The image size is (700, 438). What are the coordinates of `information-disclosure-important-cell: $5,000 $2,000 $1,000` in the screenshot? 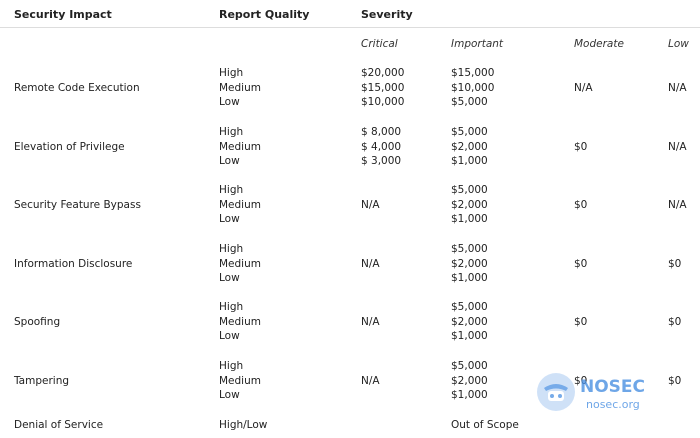 It's located at (469, 264).